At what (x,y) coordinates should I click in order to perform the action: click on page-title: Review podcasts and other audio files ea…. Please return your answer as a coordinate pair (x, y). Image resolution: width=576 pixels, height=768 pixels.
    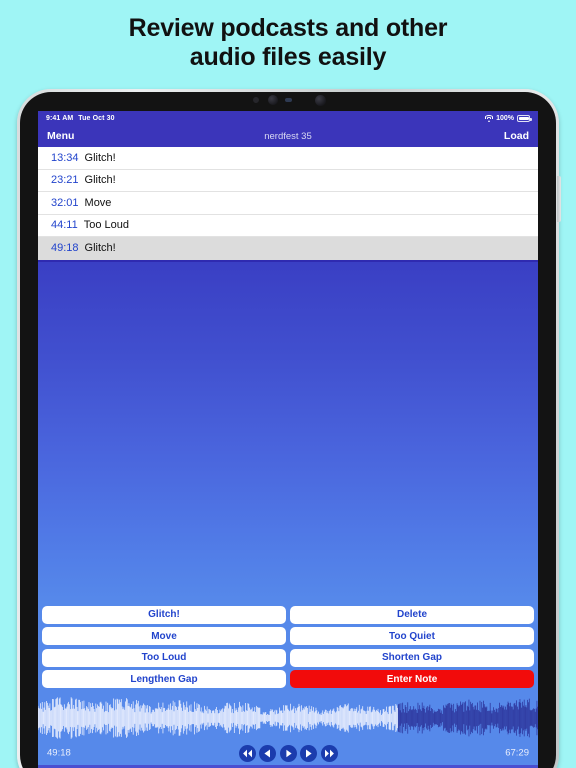
    Looking at the image, I should click on (288, 43).